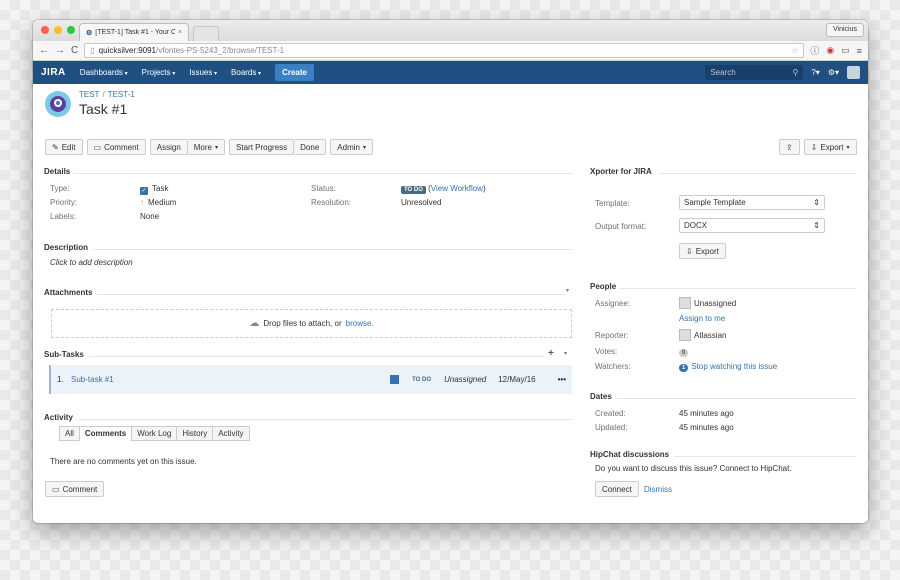 The width and height of the screenshot is (900, 580). Describe the element at coordinates (74, 50) in the screenshot. I see `reload-icon: C` at that location.